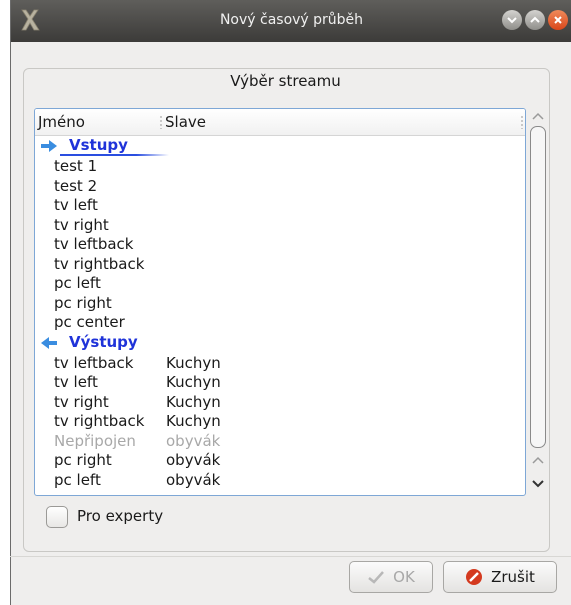 Image resolution: width=571 pixels, height=605 pixels. I want to click on cancel-button: Zrušit, so click(500, 577).